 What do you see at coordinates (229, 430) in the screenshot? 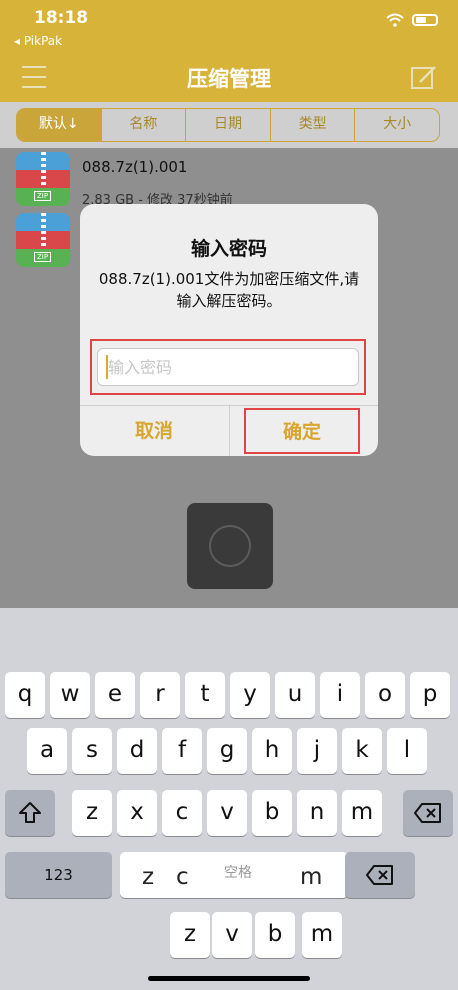
I see `dialog-divider-vertical` at bounding box center [229, 430].